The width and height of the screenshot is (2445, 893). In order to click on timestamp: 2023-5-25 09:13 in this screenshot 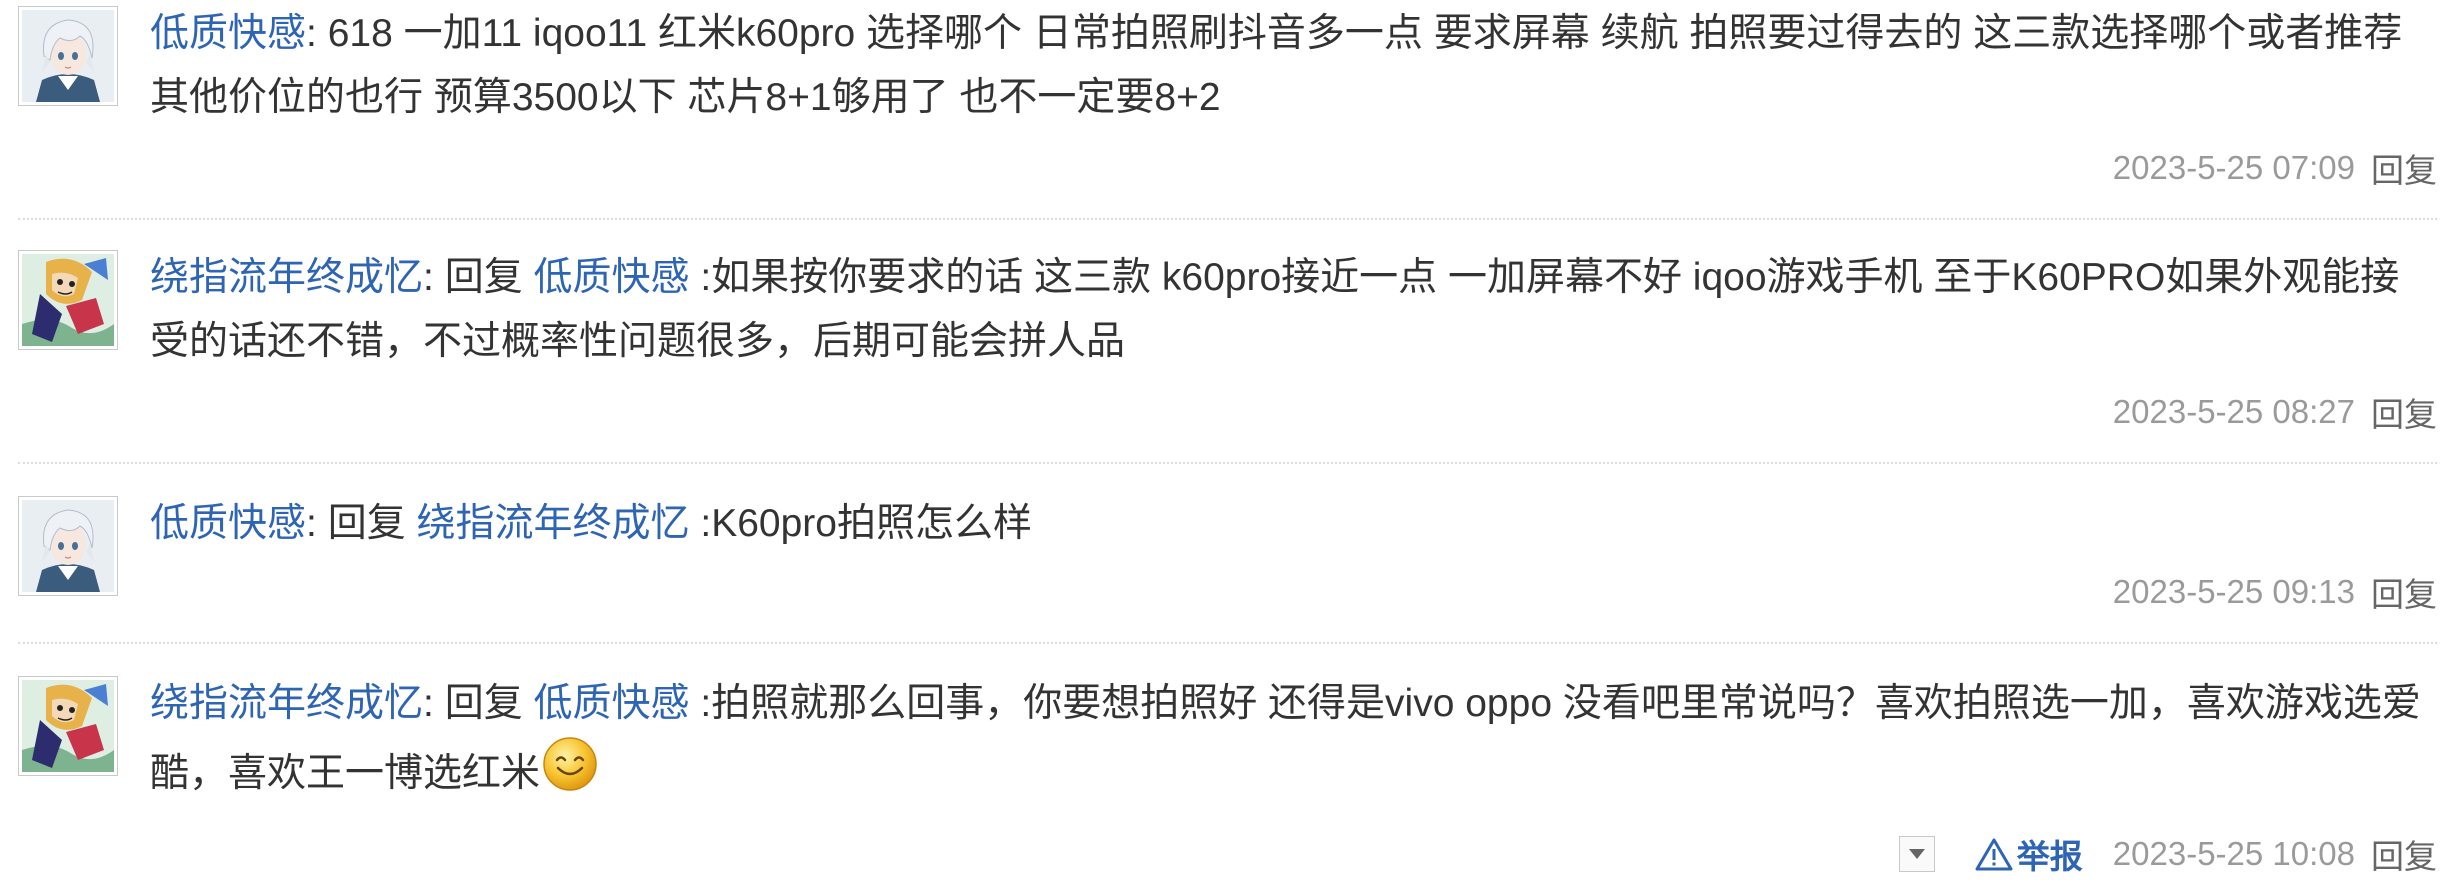, I will do `click(2233, 591)`.